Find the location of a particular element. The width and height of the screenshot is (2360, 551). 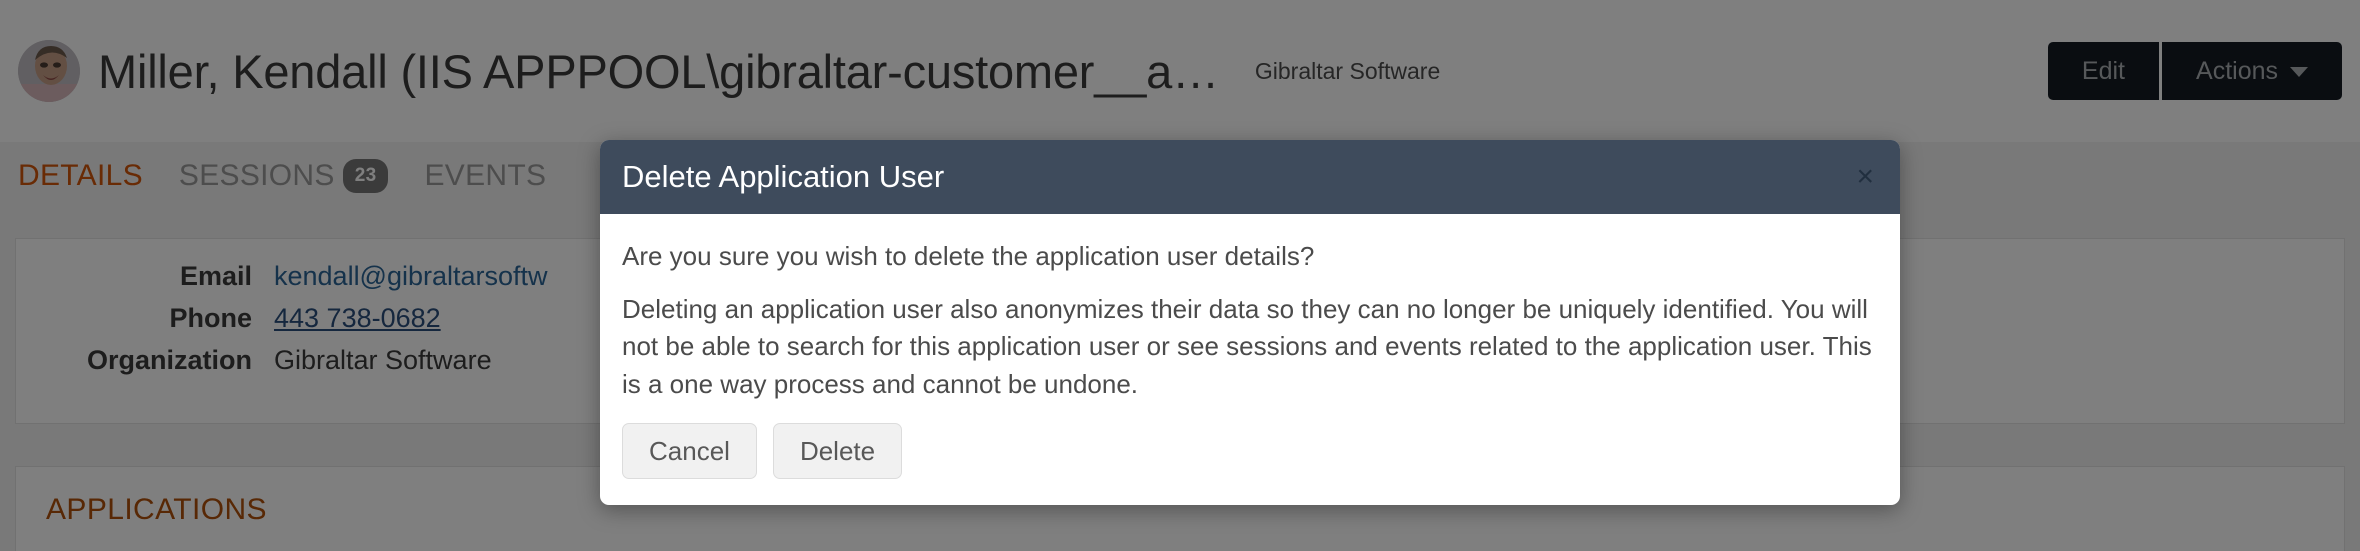

modal-header: Delete Application User × is located at coordinates (1250, 177).